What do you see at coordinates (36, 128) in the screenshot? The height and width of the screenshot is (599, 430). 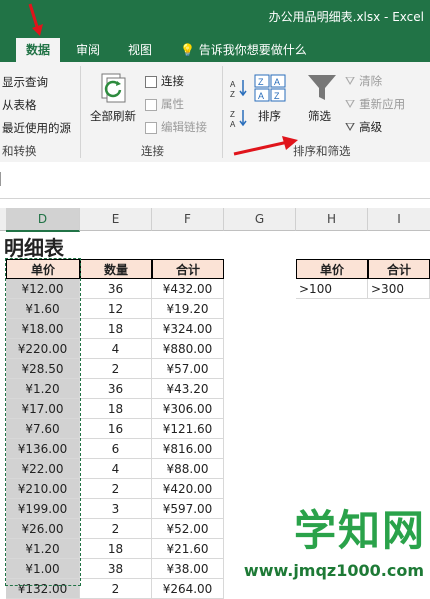 I see `recent-sources-button: 最近使用的源` at bounding box center [36, 128].